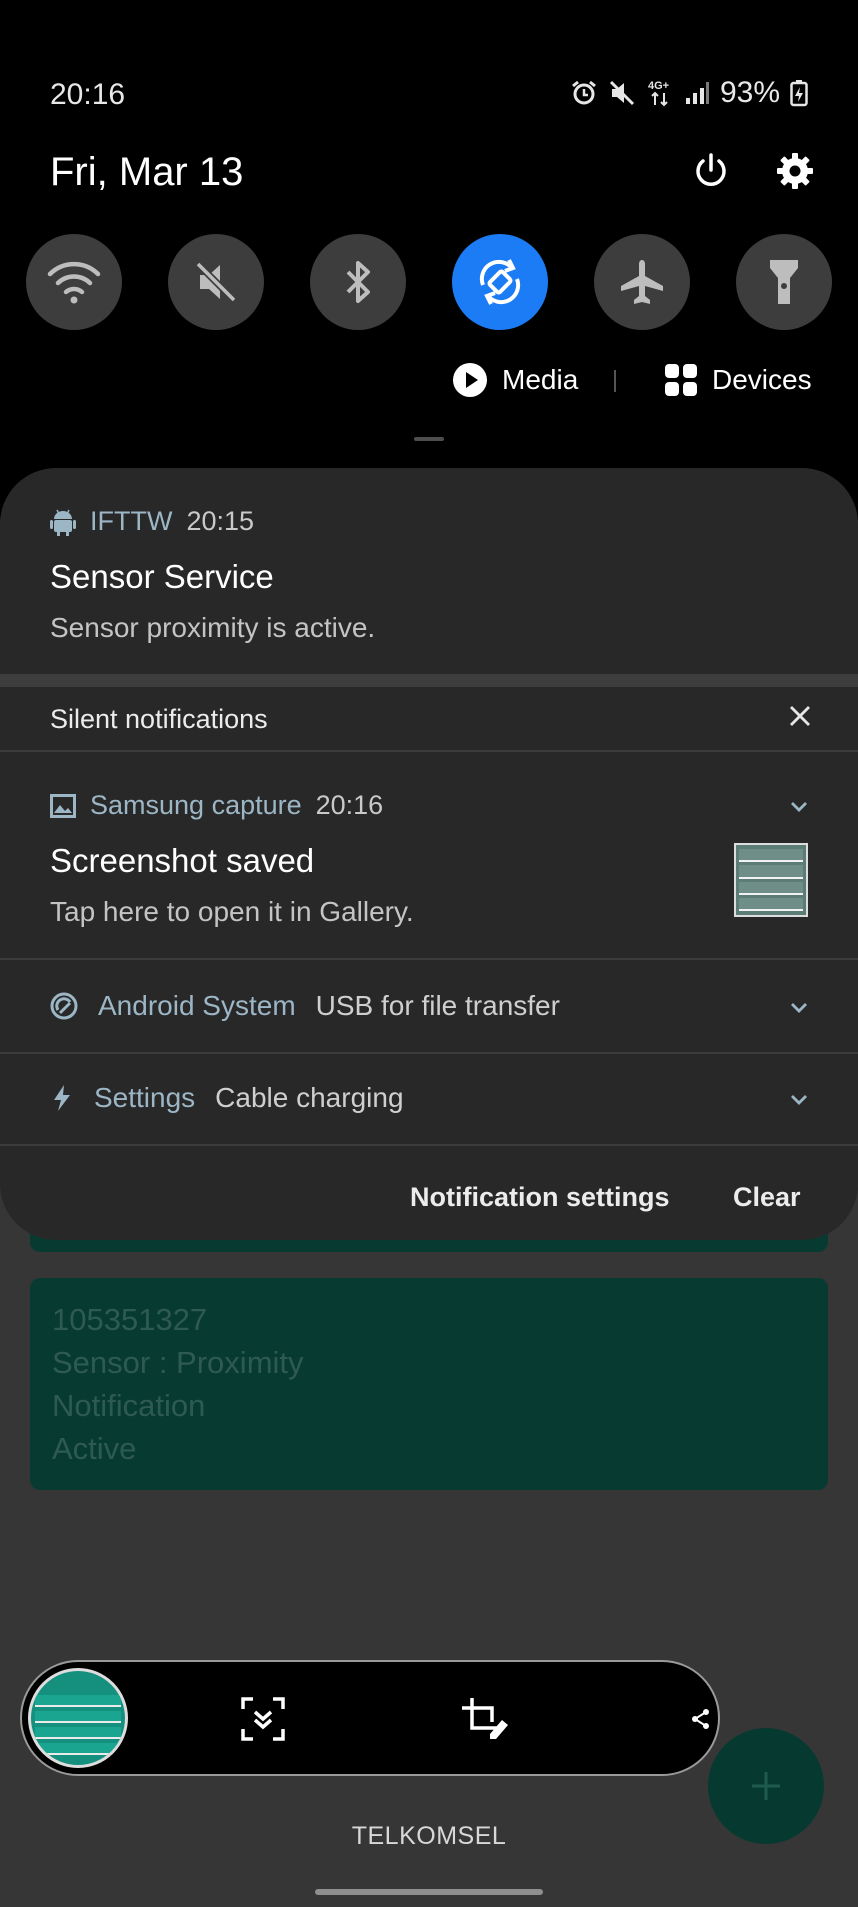 The width and height of the screenshot is (858, 1907). Describe the element at coordinates (63, 522) in the screenshot. I see `android-icon` at that location.